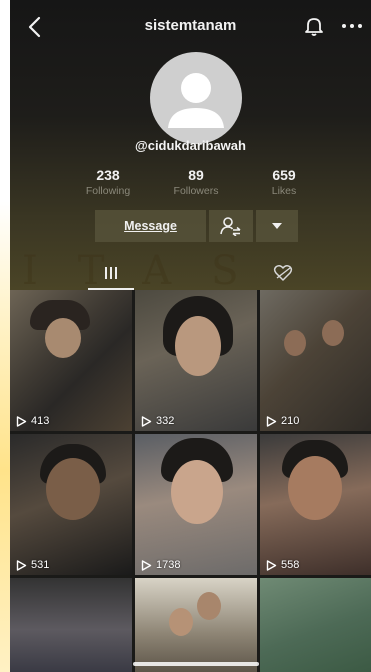 This screenshot has height=672, width=371. I want to click on more-dots-icon, so click(352, 26).